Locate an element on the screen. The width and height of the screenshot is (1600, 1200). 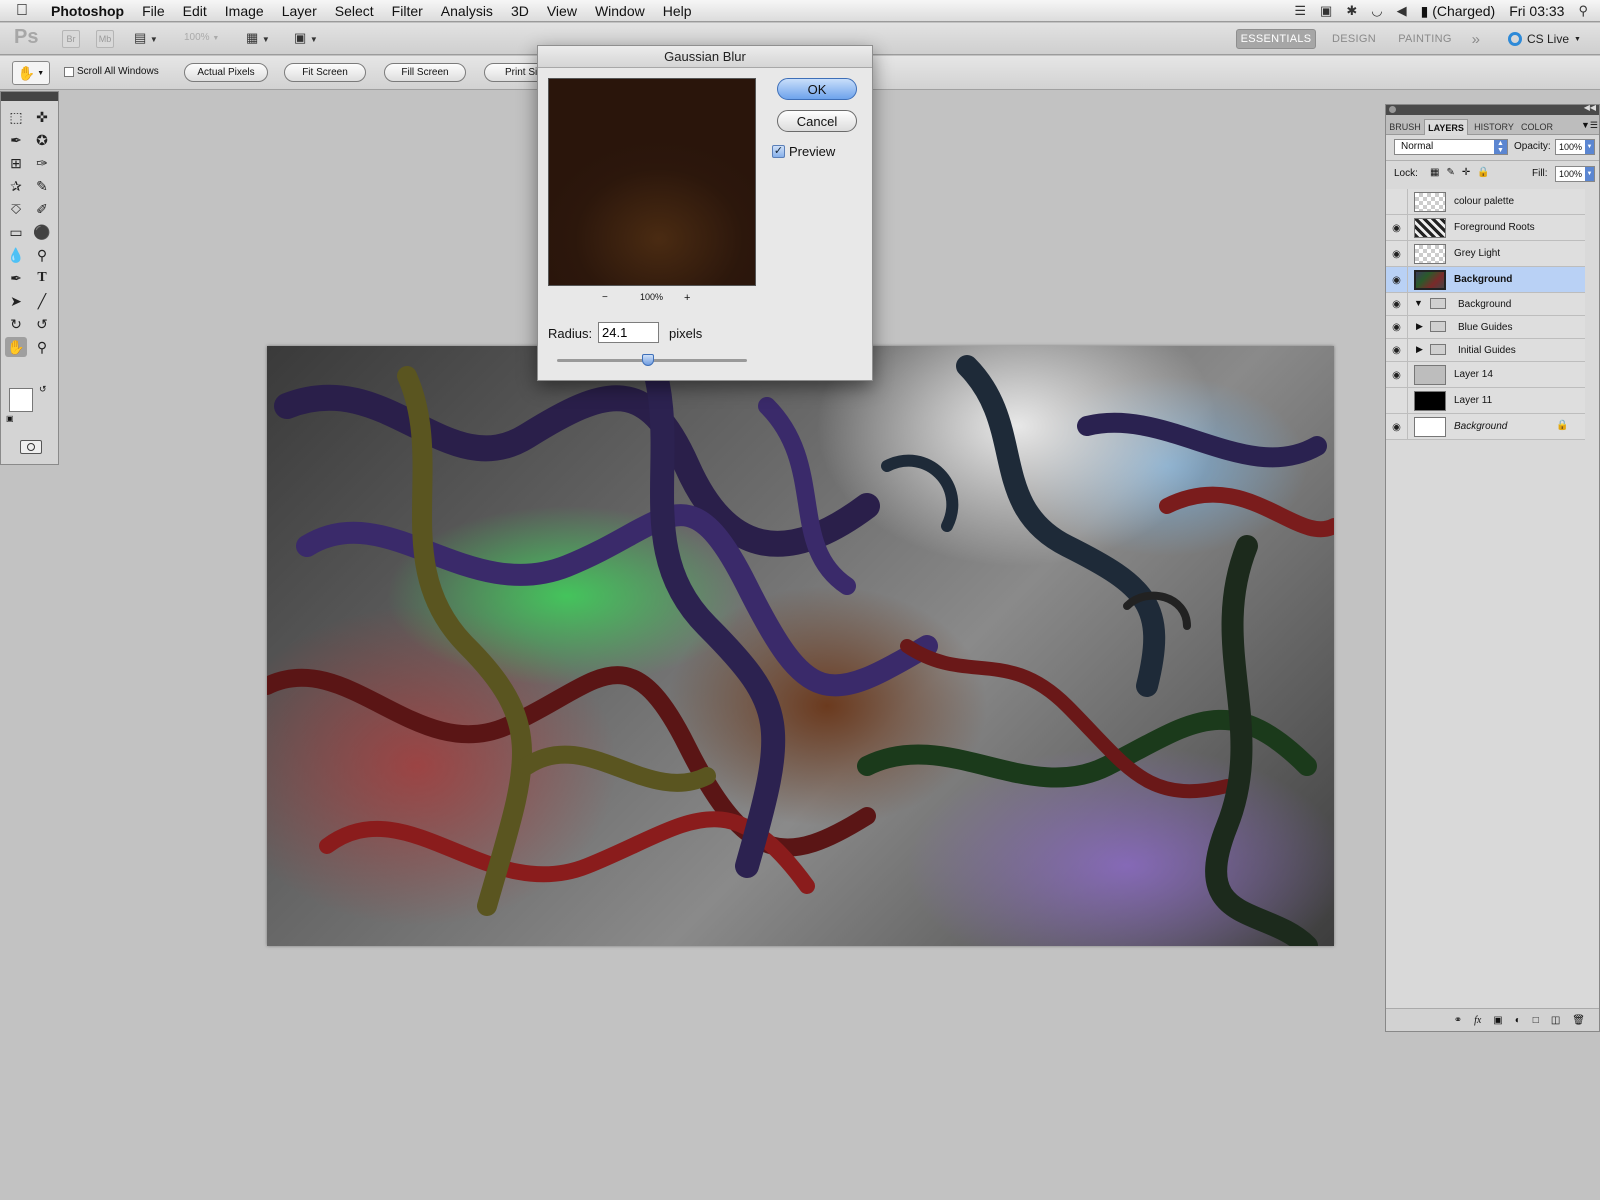
menu-edit: Edit is located at coordinates (195, 11).